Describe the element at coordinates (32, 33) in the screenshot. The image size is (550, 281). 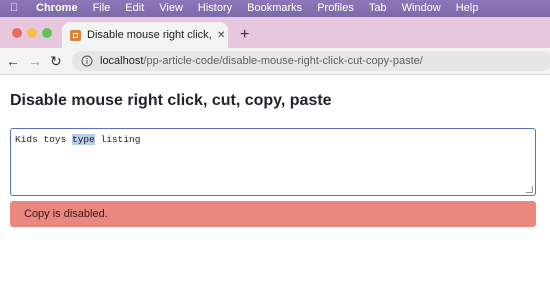
I see `minimize-window-button` at that location.